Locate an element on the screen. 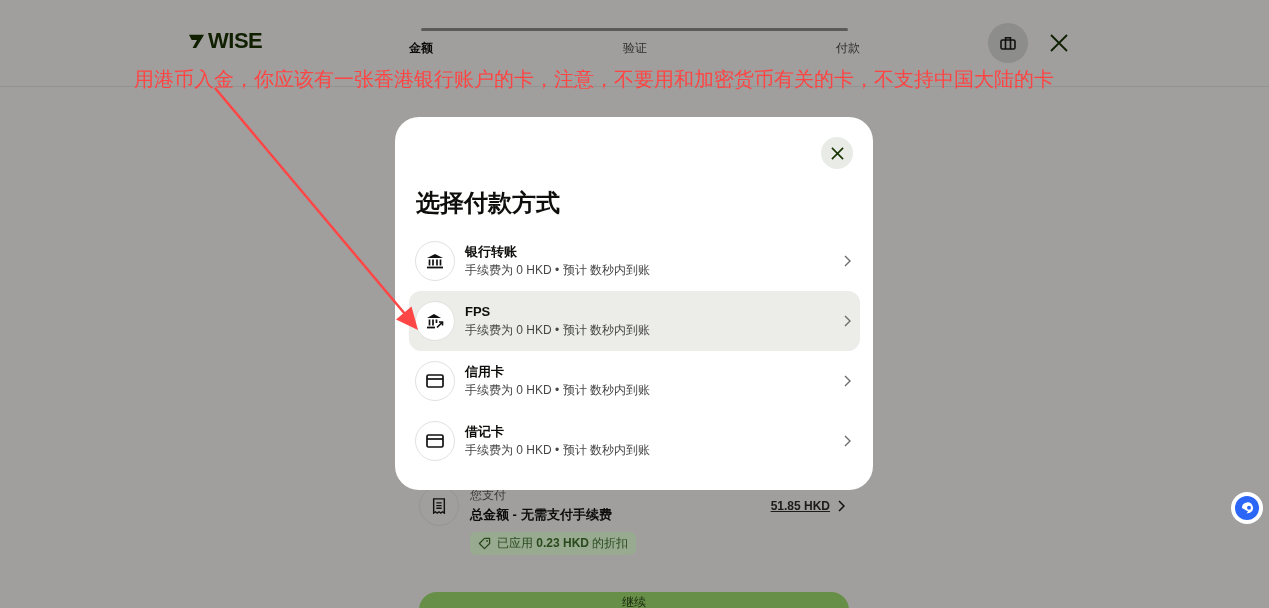 Image resolution: width=1269 pixels, height=608 pixels. continue-button: 继续 is located at coordinates (634, 600).